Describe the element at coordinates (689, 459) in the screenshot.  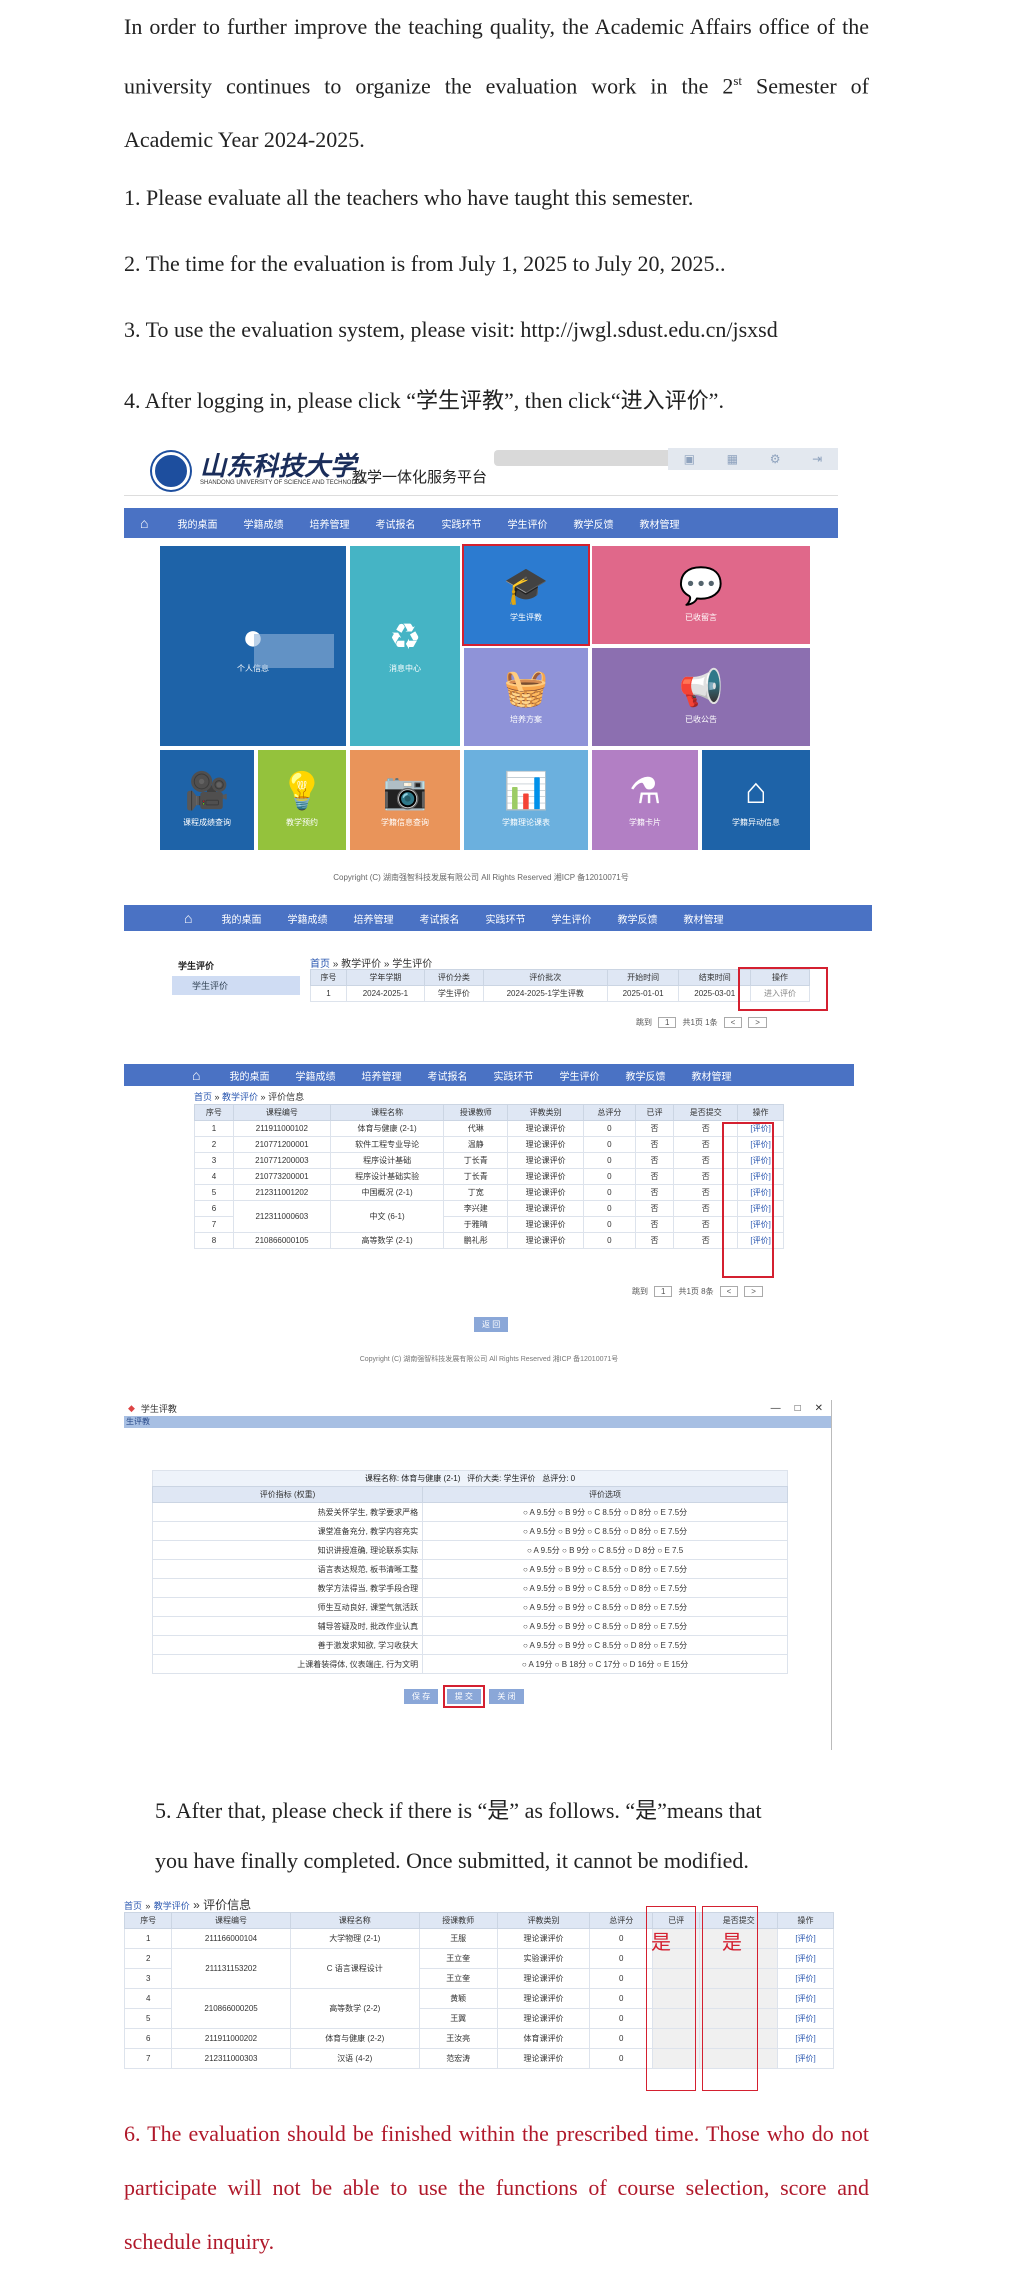
I see `user-icon: ▣` at that location.